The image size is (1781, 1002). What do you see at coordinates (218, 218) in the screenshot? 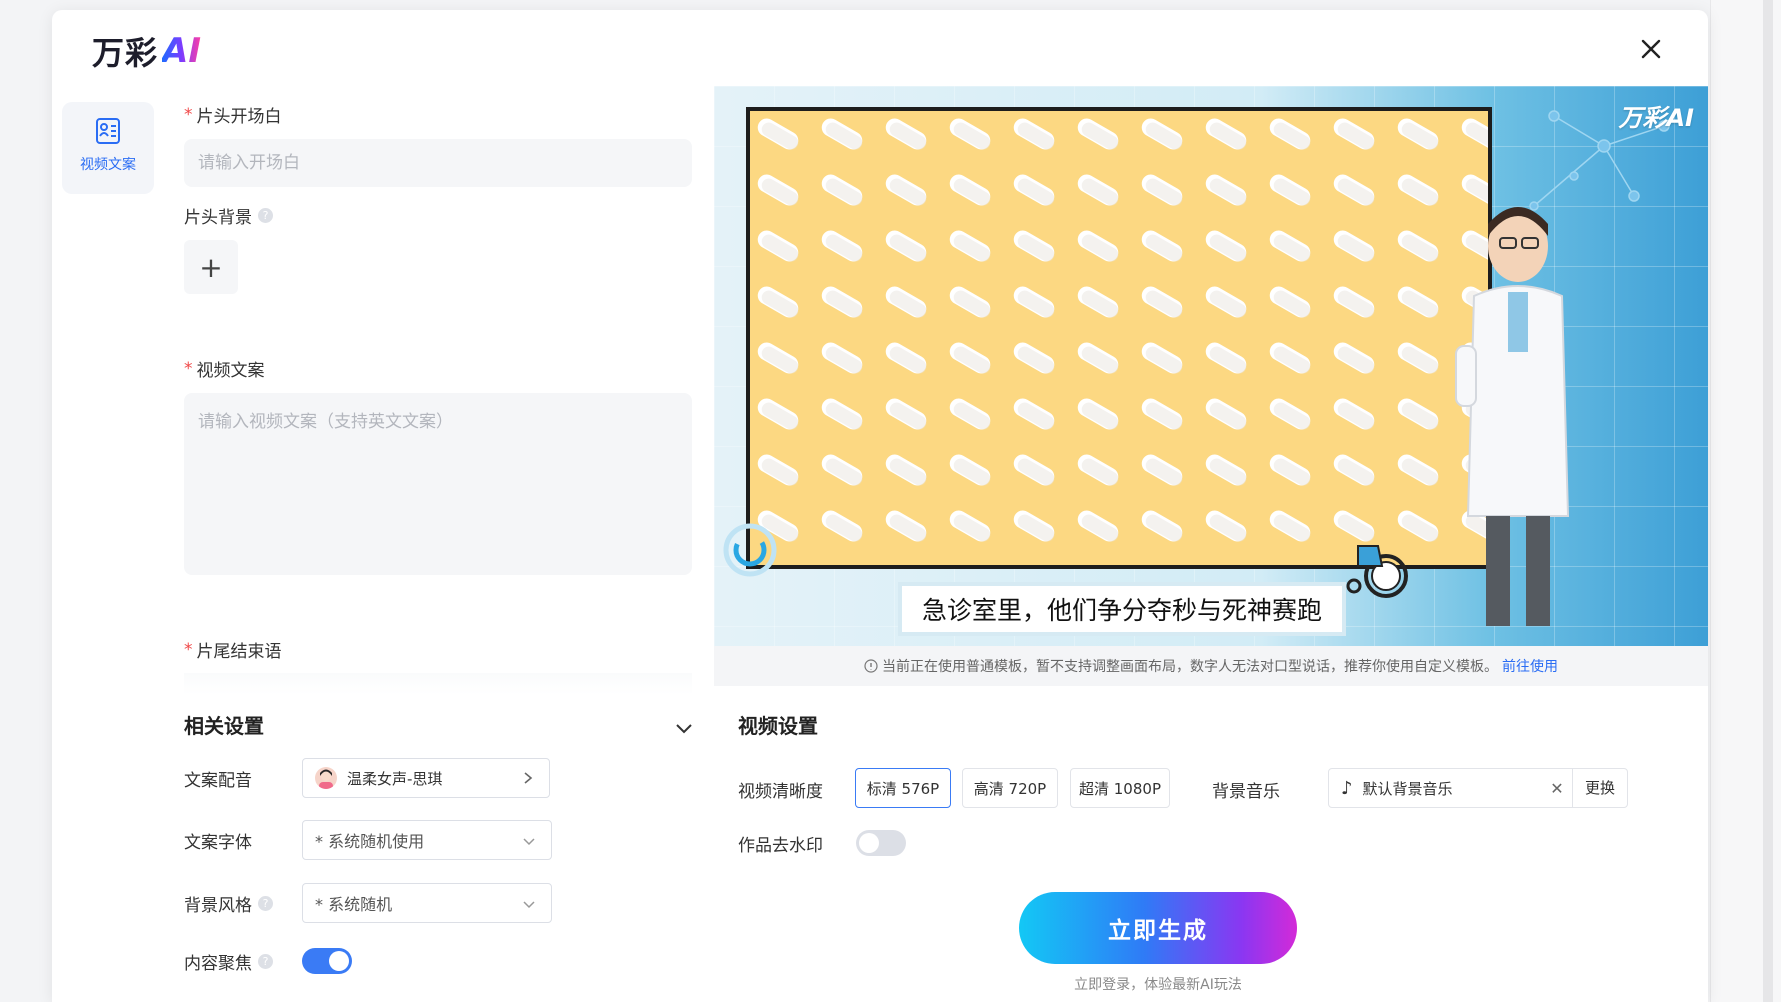
I see `opening-bg-label-text: 片头背景` at bounding box center [218, 218].